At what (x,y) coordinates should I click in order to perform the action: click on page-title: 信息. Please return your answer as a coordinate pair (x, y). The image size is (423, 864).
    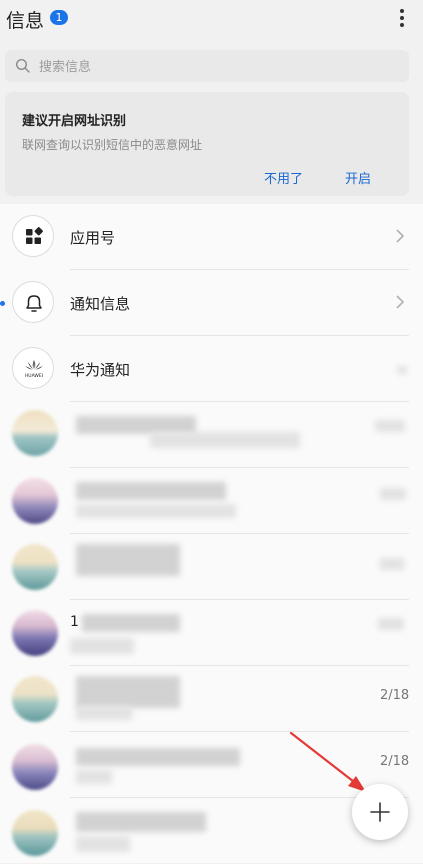
    Looking at the image, I should click on (25, 21).